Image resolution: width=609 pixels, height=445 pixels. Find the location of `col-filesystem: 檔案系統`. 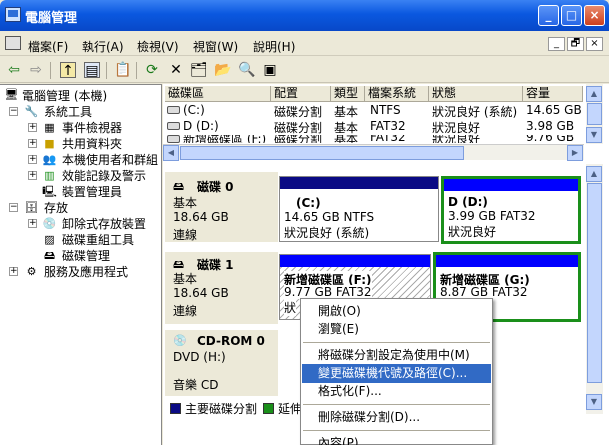

col-filesystem: 檔案系統 is located at coordinates (397, 94).